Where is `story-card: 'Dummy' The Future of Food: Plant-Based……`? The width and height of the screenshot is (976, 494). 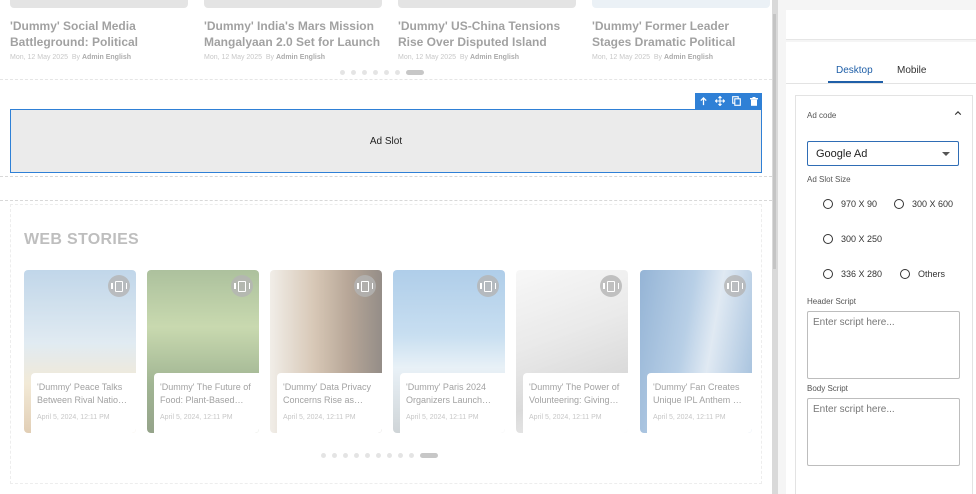 story-card: 'Dummy' The Future of Food: Plant-Based…… is located at coordinates (203, 351).